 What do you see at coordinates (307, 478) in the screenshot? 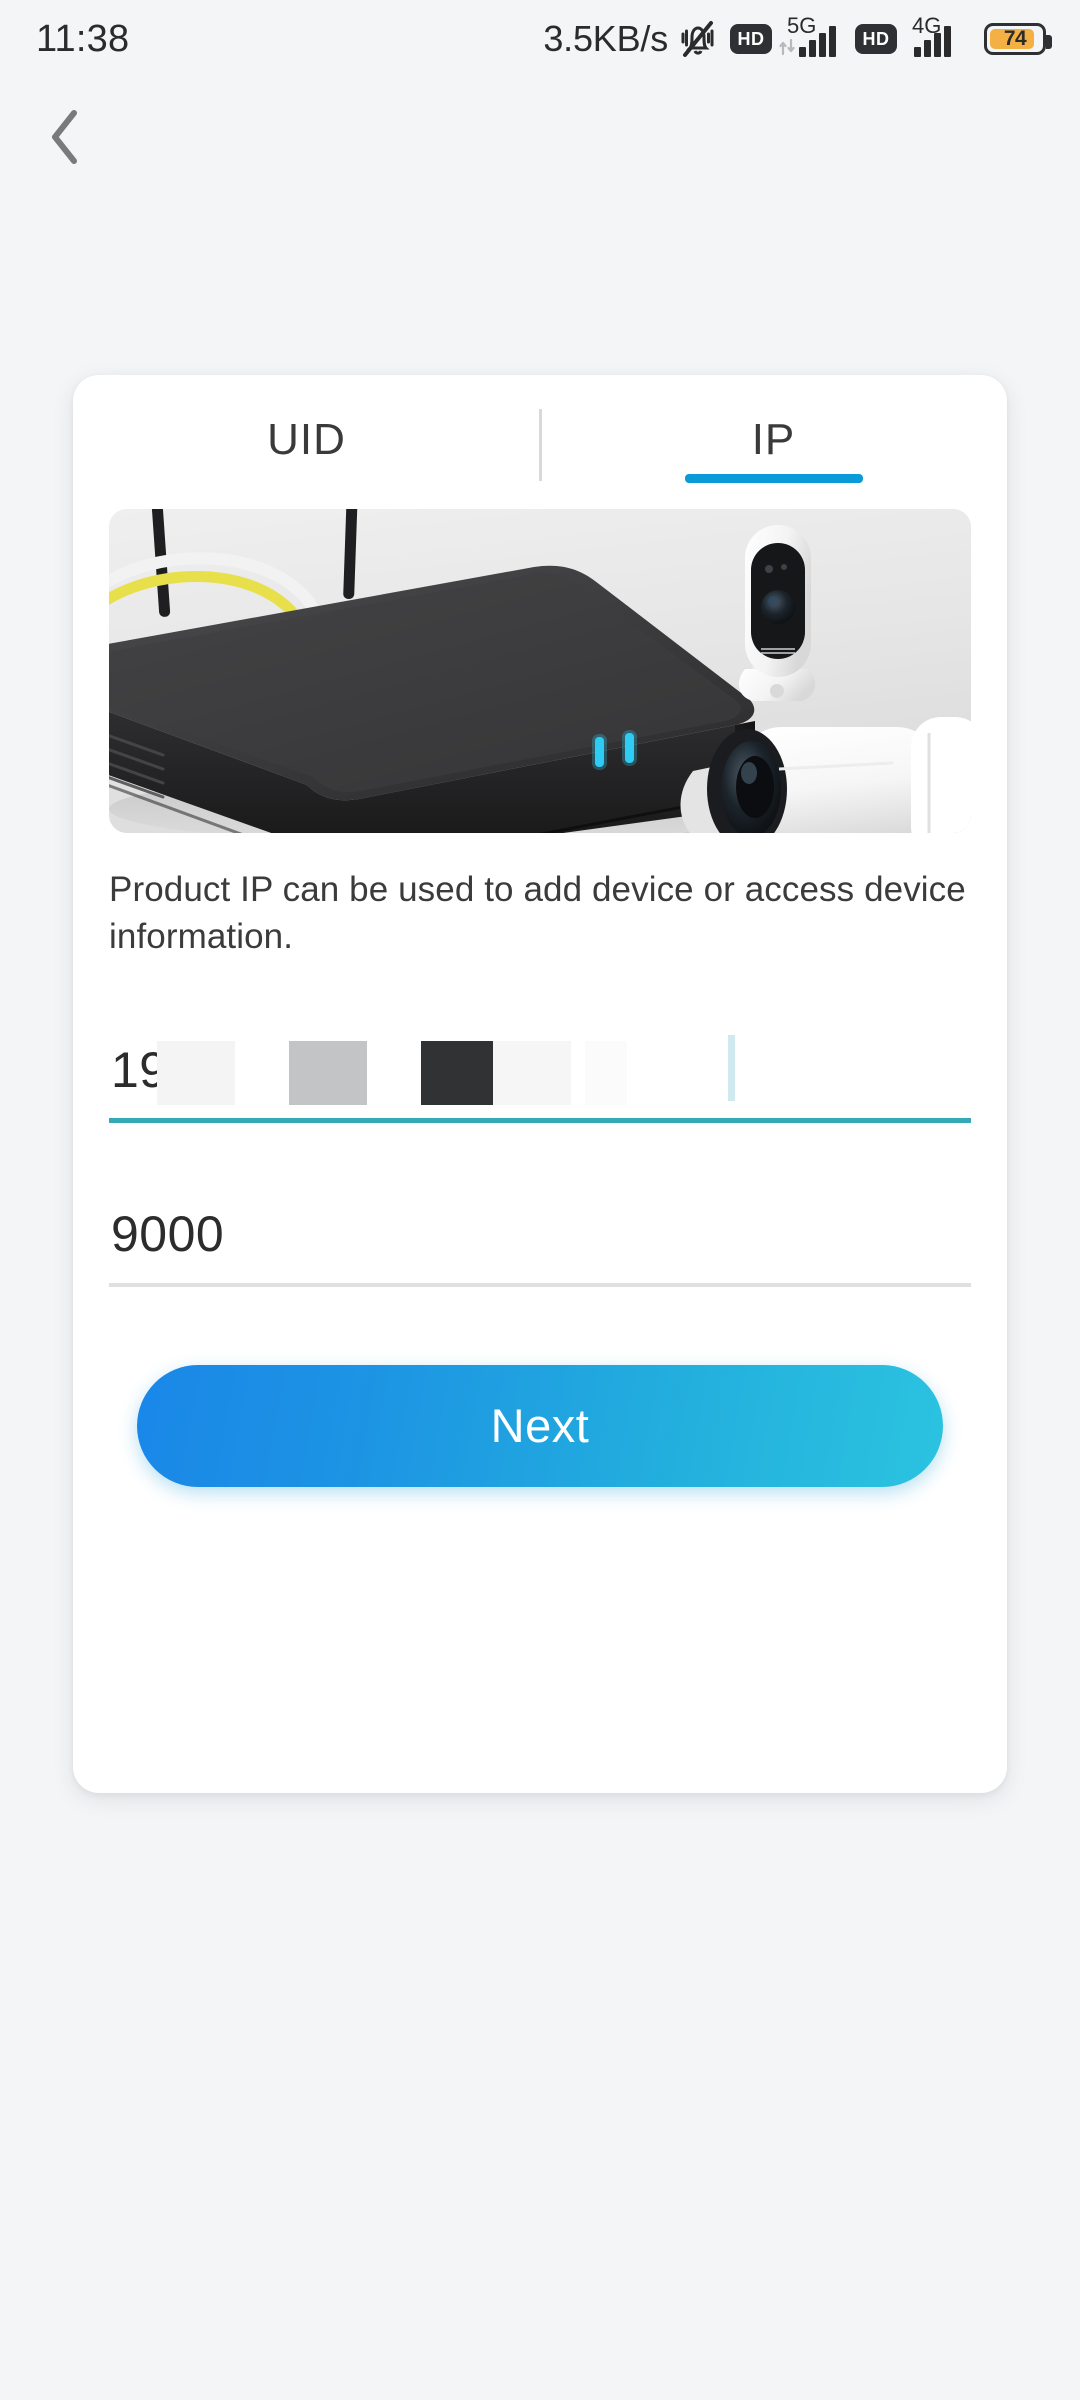
I see `tab-uid-indicator` at bounding box center [307, 478].